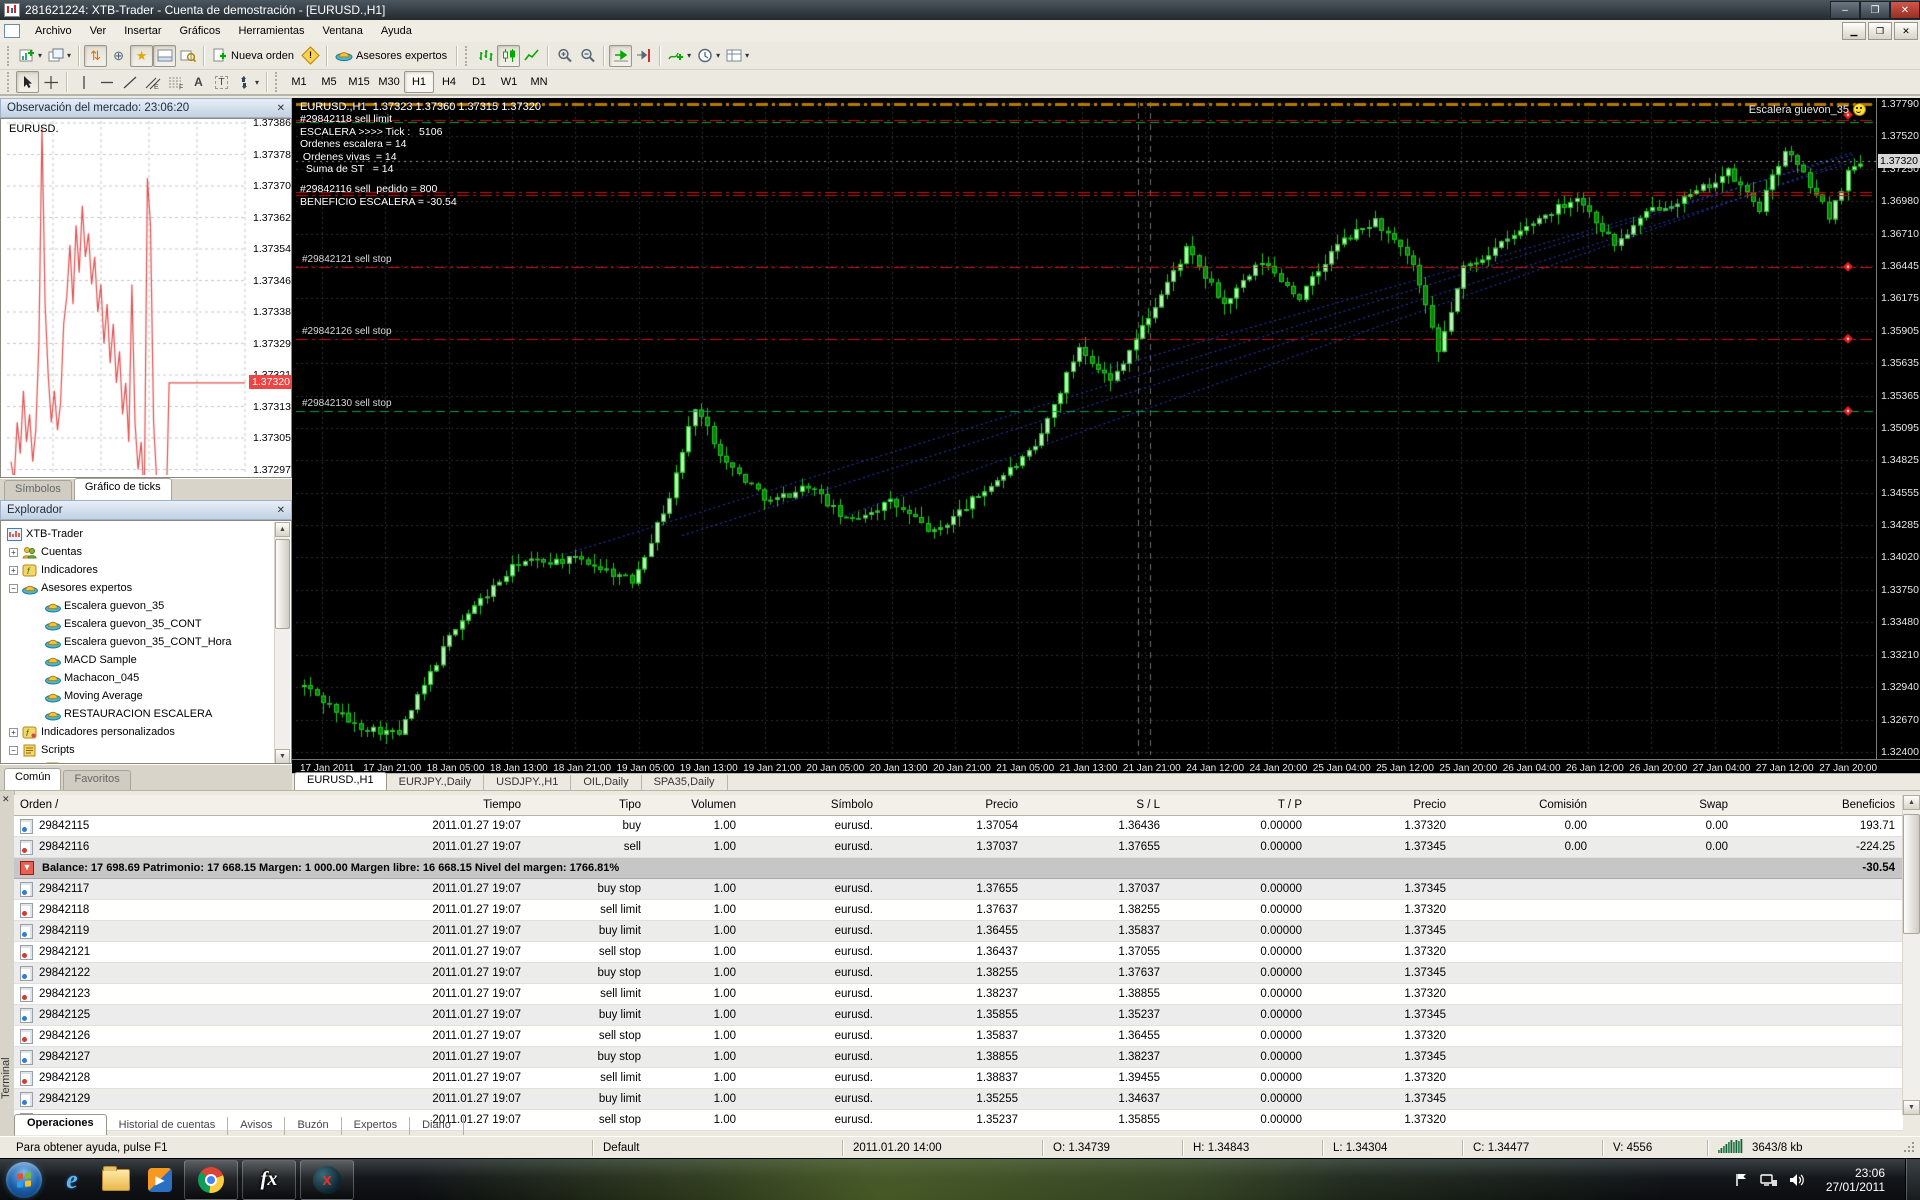 Image resolution: width=1920 pixels, height=1200 pixels. Describe the element at coordinates (389, 82) in the screenshot. I see `timeframe-m30: M30` at that location.